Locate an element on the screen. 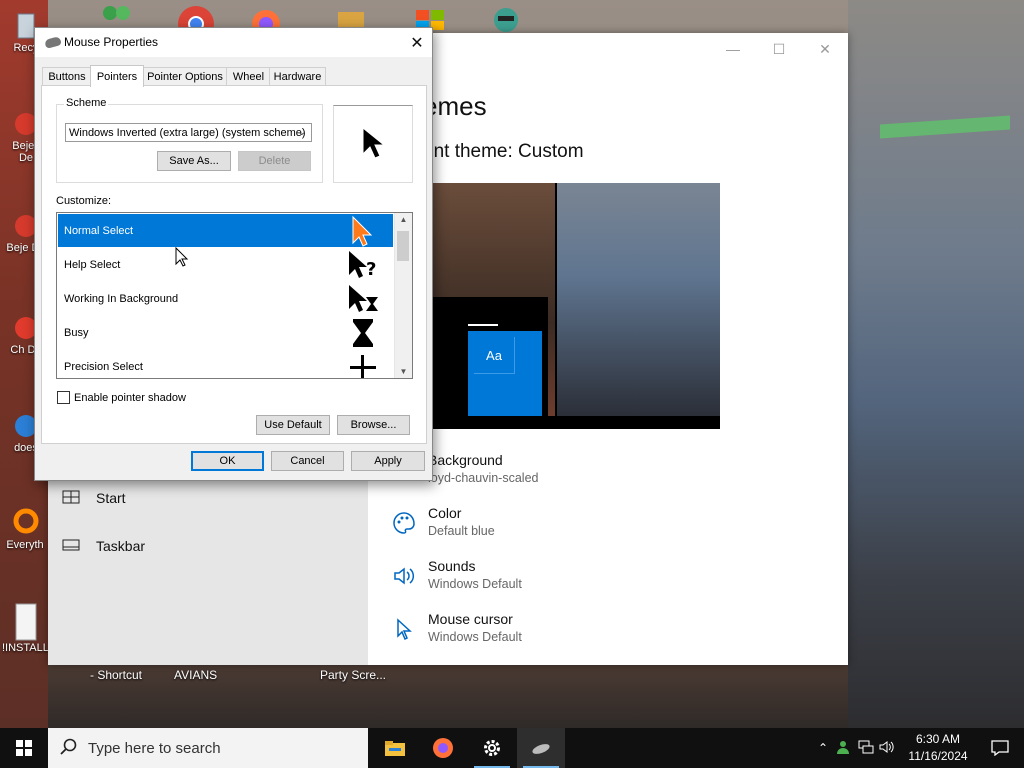 The width and height of the screenshot is (1024, 768). tab-pointer-options: Pointer Options is located at coordinates (185, 76).